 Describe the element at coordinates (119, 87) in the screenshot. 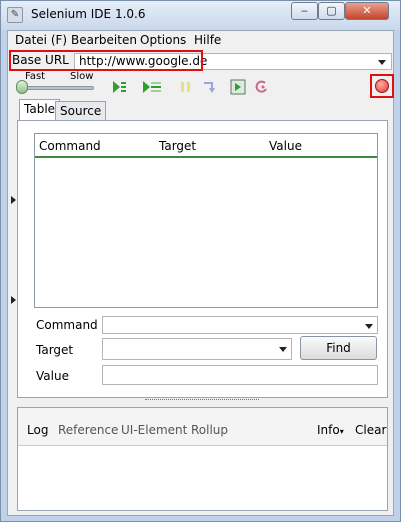

I see `play-all-icon` at that location.